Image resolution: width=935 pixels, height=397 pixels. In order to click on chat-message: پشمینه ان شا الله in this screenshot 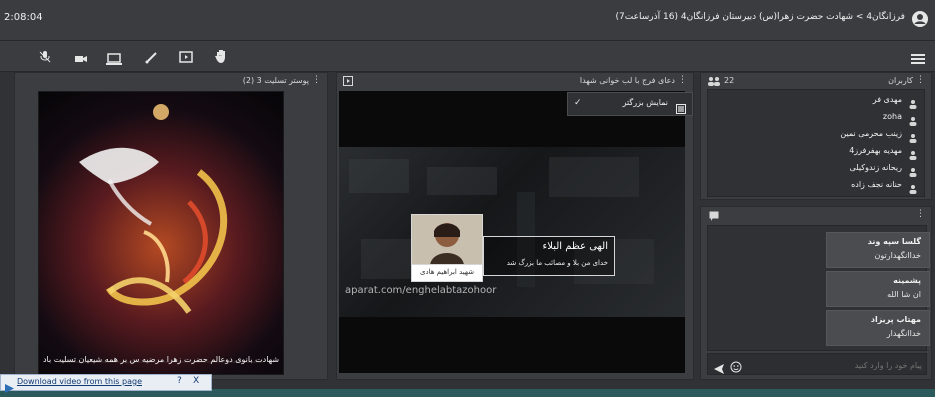, I will do `click(878, 289)`.